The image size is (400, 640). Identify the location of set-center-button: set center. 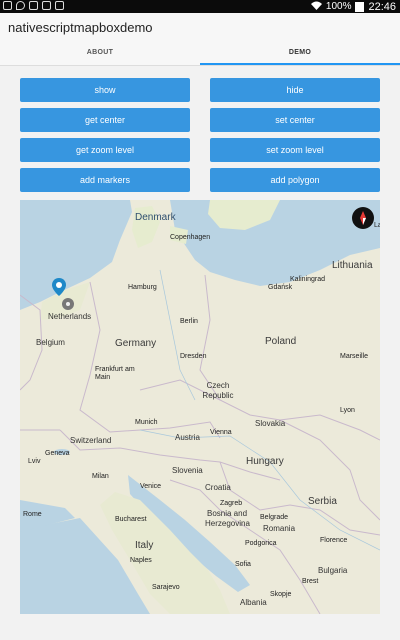
(295, 120).